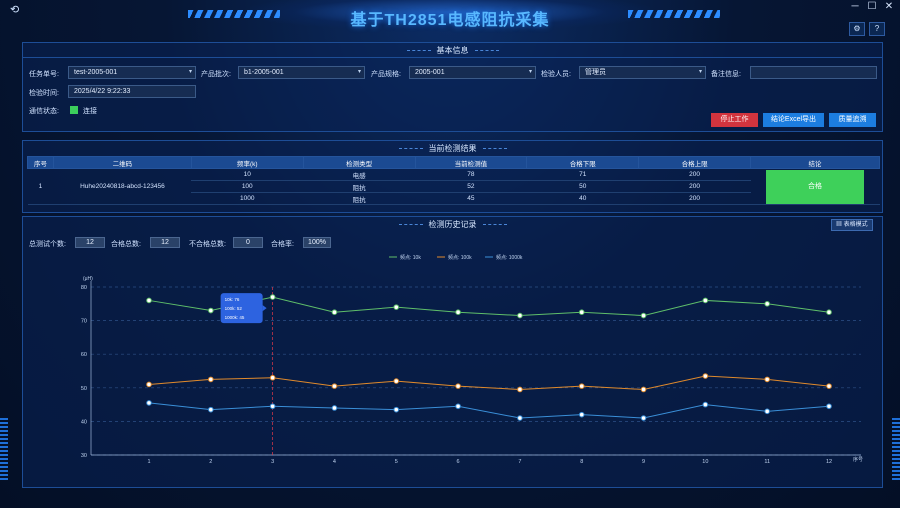 Image resolution: width=900 pixels, height=508 pixels. I want to click on col-header: 合格上限, so click(694, 162).